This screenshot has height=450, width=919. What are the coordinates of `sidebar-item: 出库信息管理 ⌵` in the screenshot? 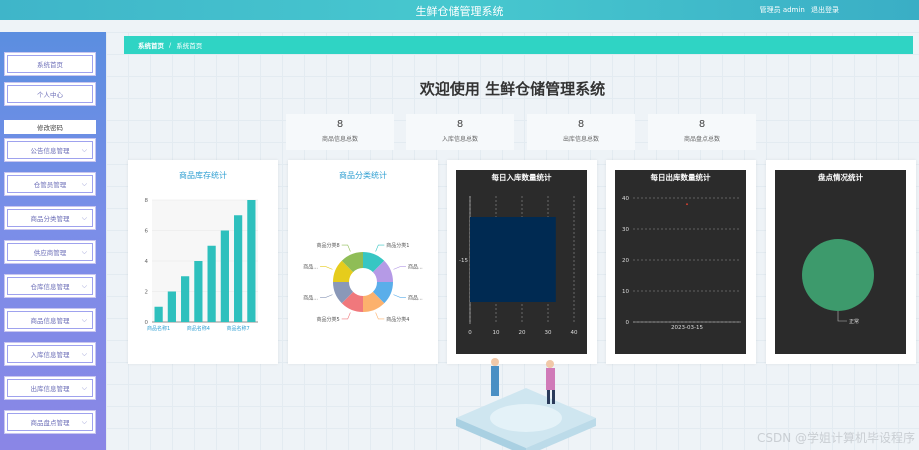 It's located at (50, 388).